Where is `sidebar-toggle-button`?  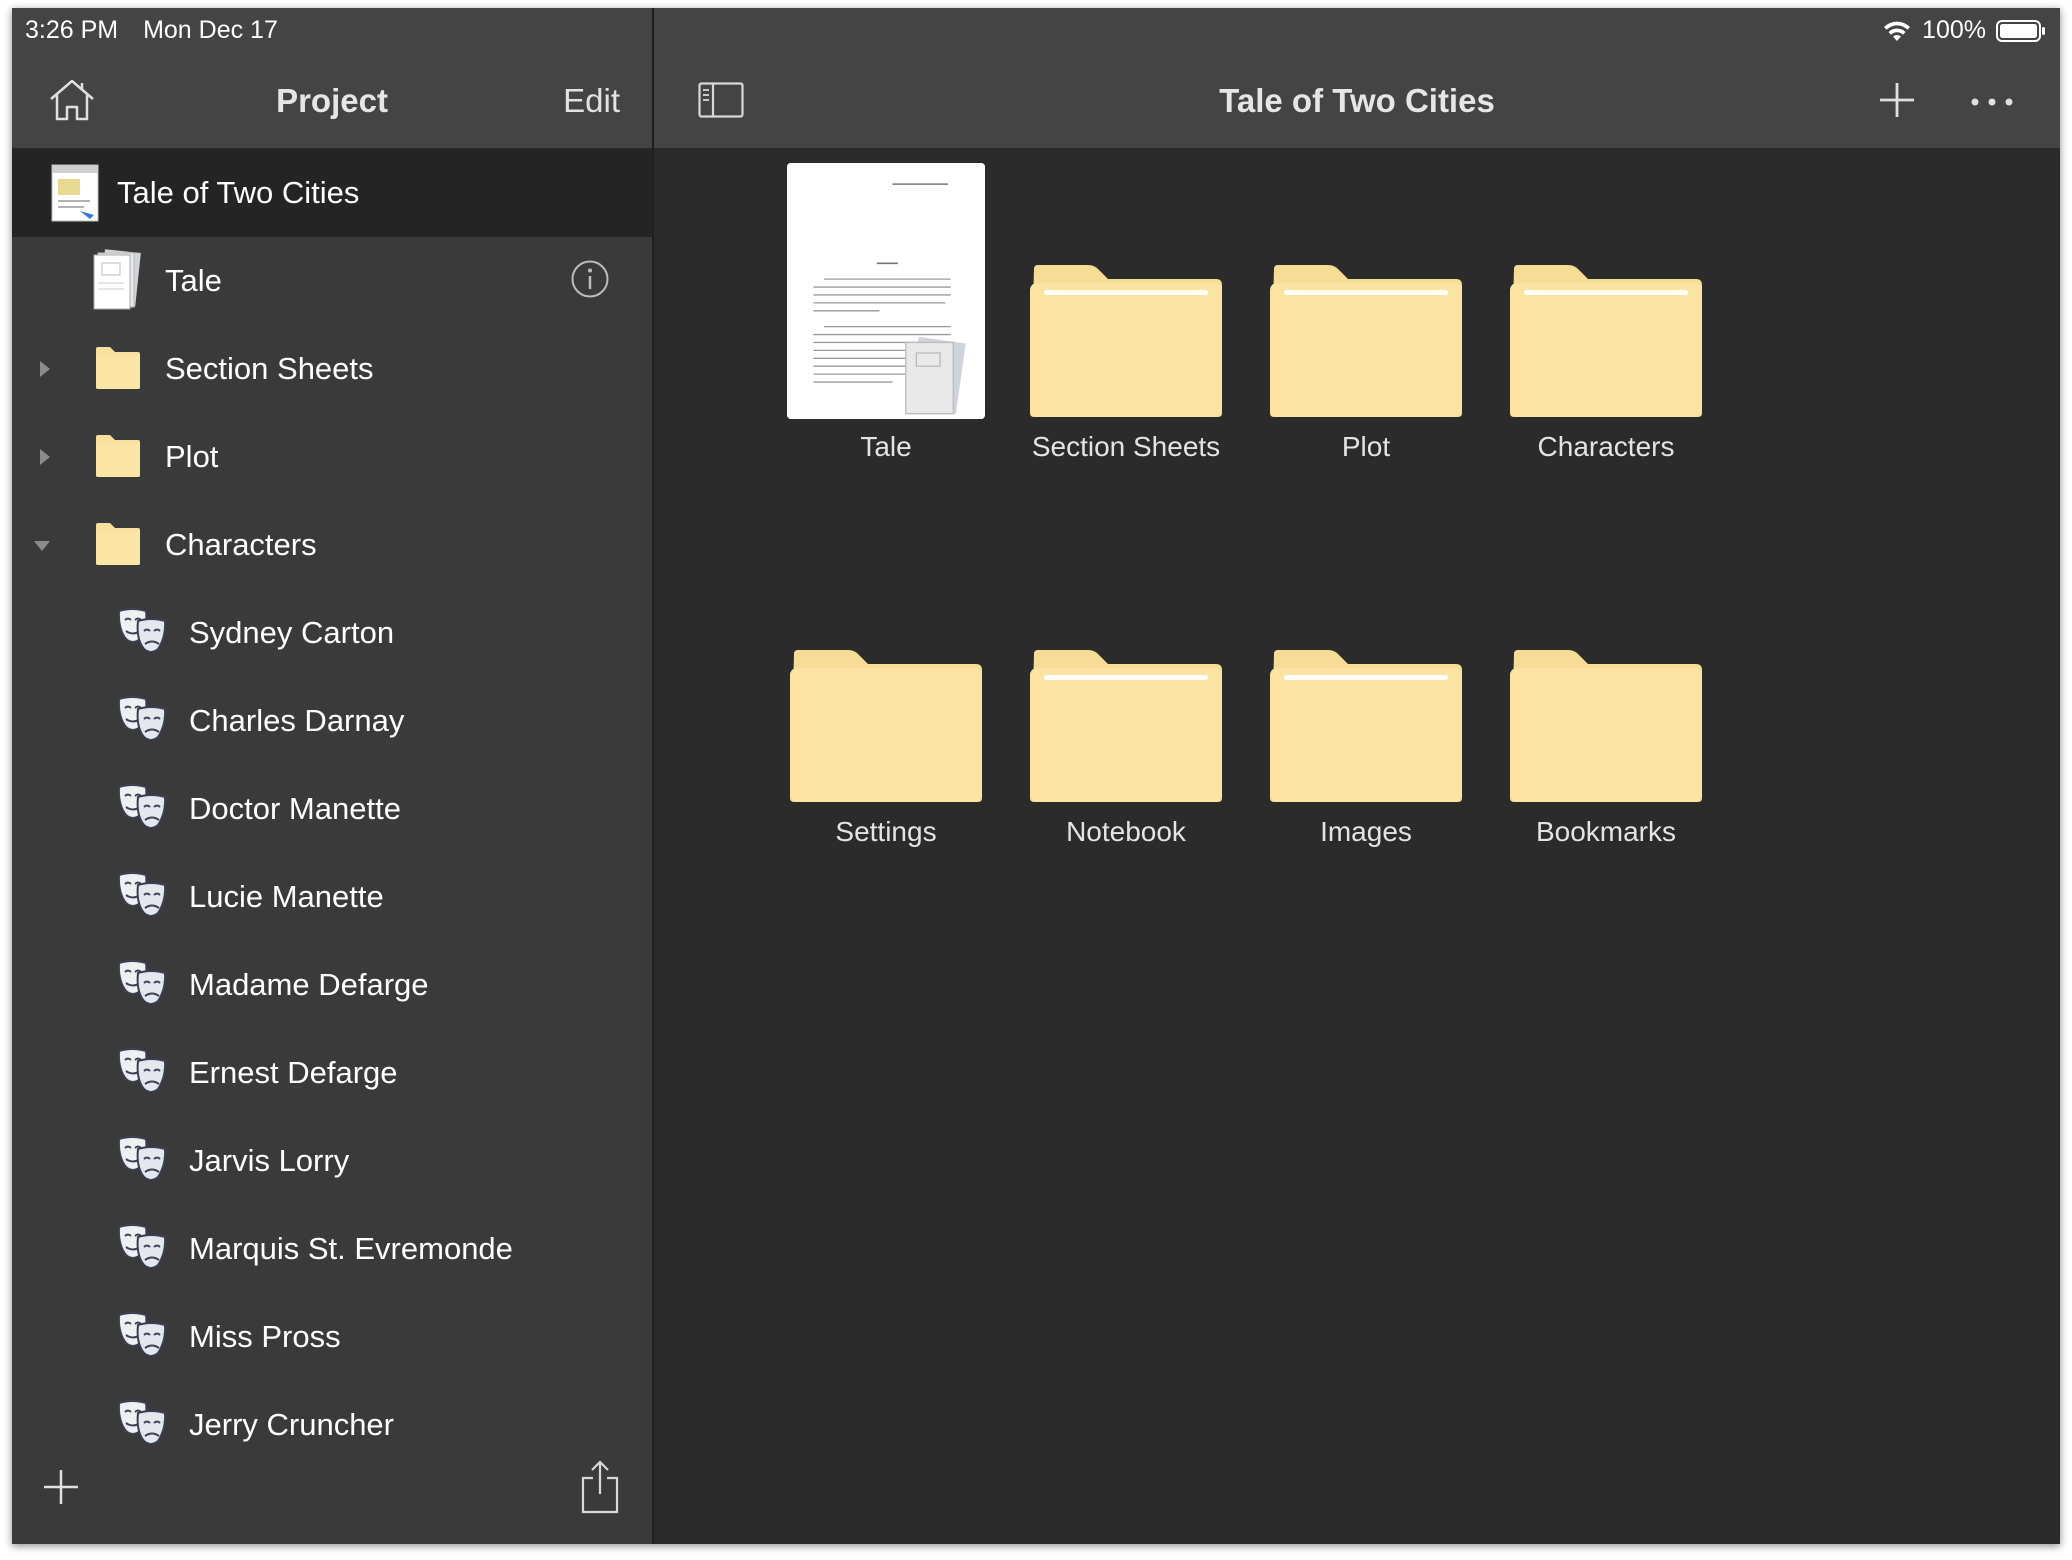 sidebar-toggle-button is located at coordinates (721, 102).